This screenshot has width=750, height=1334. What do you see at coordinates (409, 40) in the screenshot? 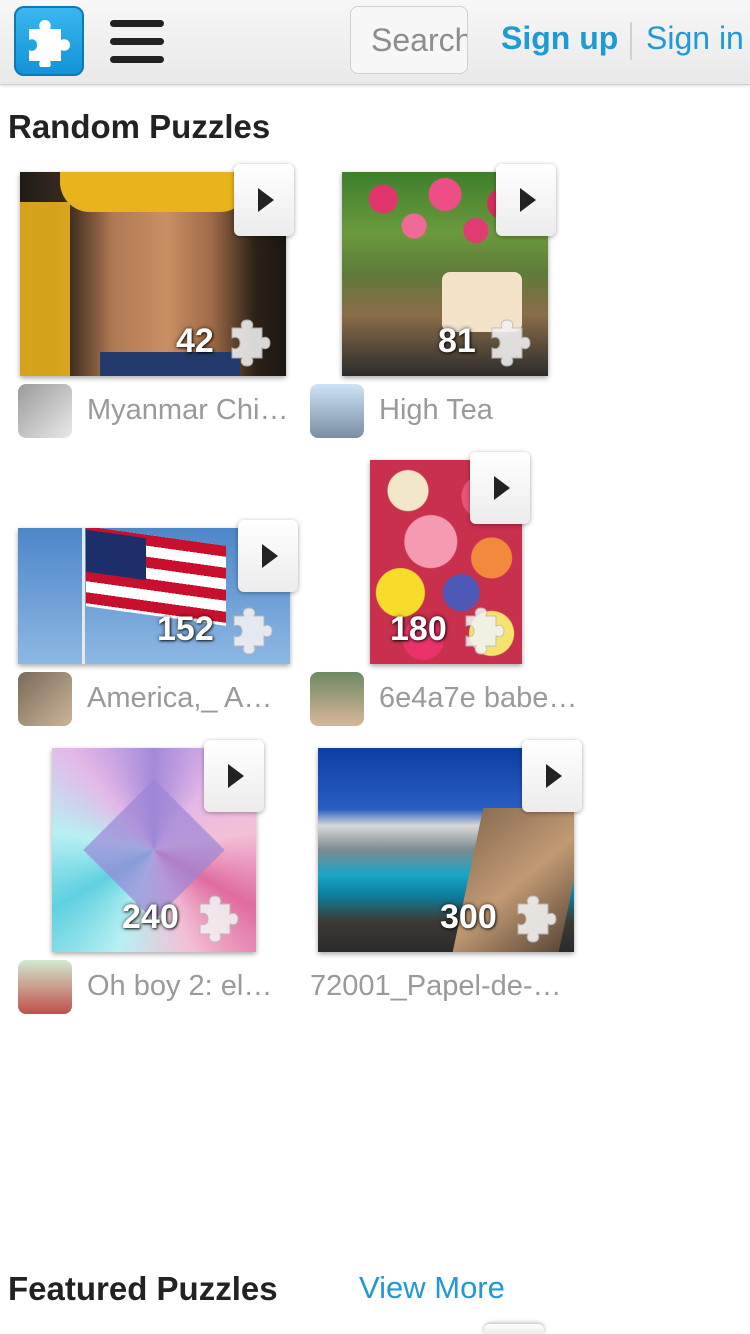
I see `search-input` at bounding box center [409, 40].